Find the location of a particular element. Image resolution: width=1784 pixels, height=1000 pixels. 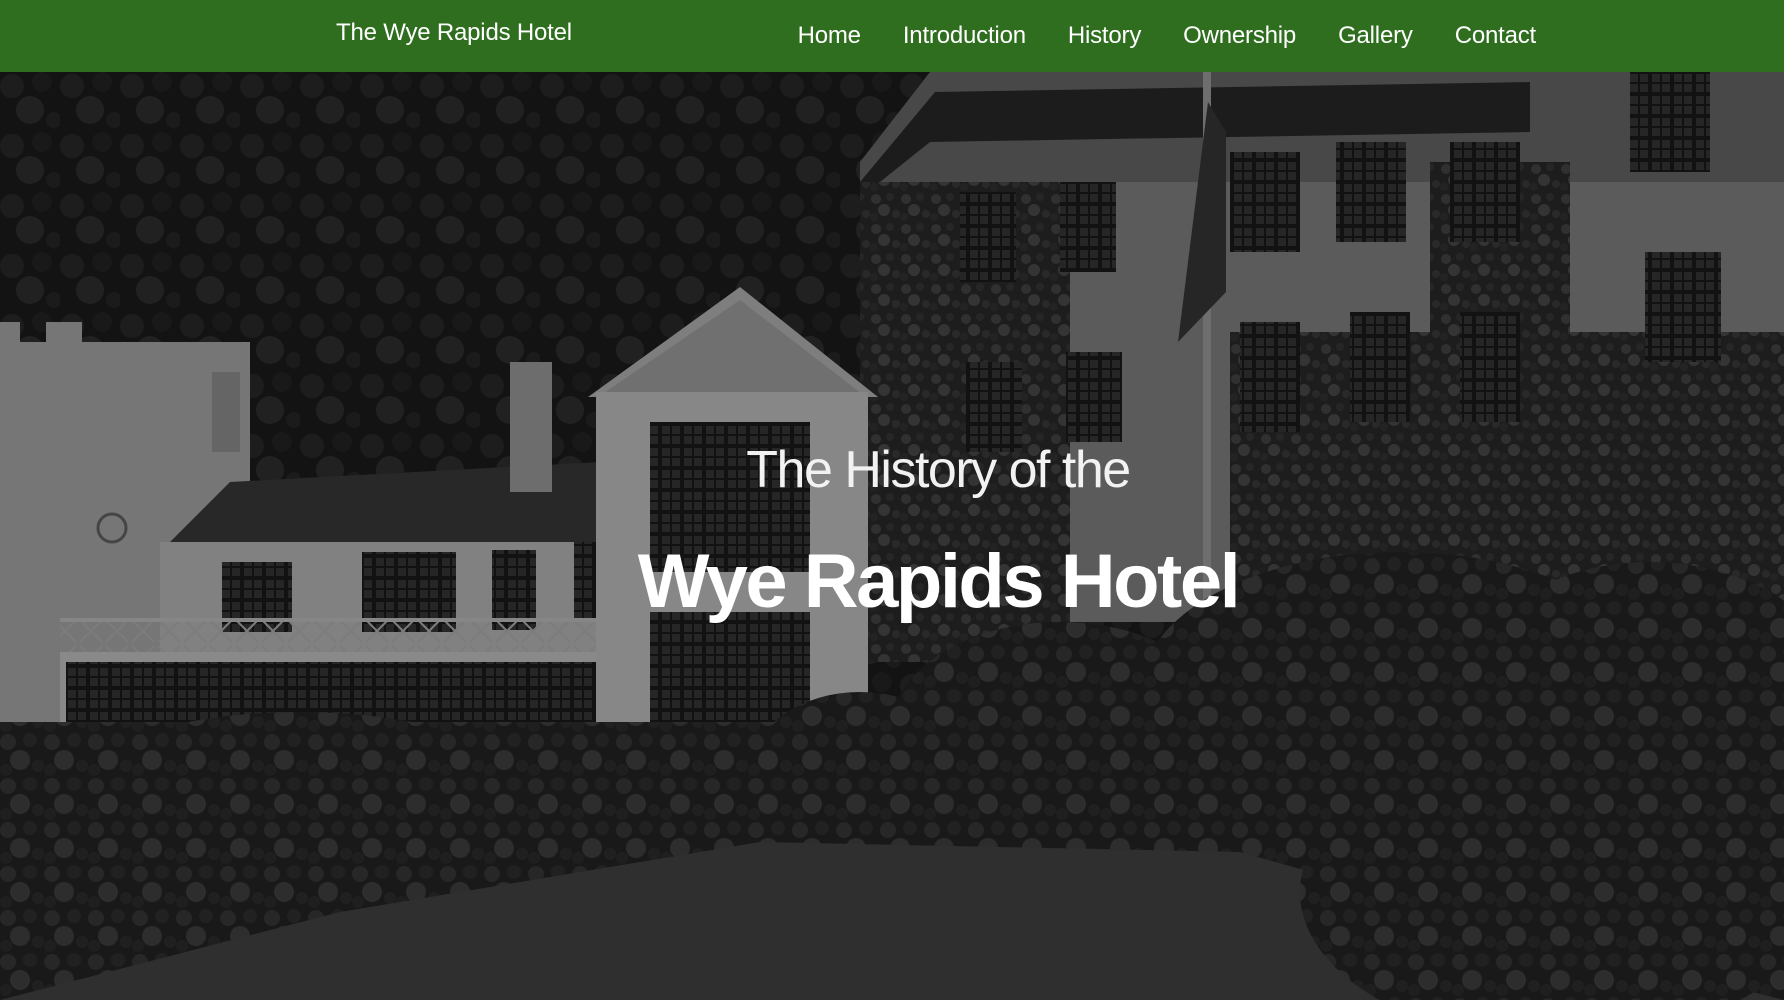

nav-link-gallery: Gallery is located at coordinates (1375, 35).